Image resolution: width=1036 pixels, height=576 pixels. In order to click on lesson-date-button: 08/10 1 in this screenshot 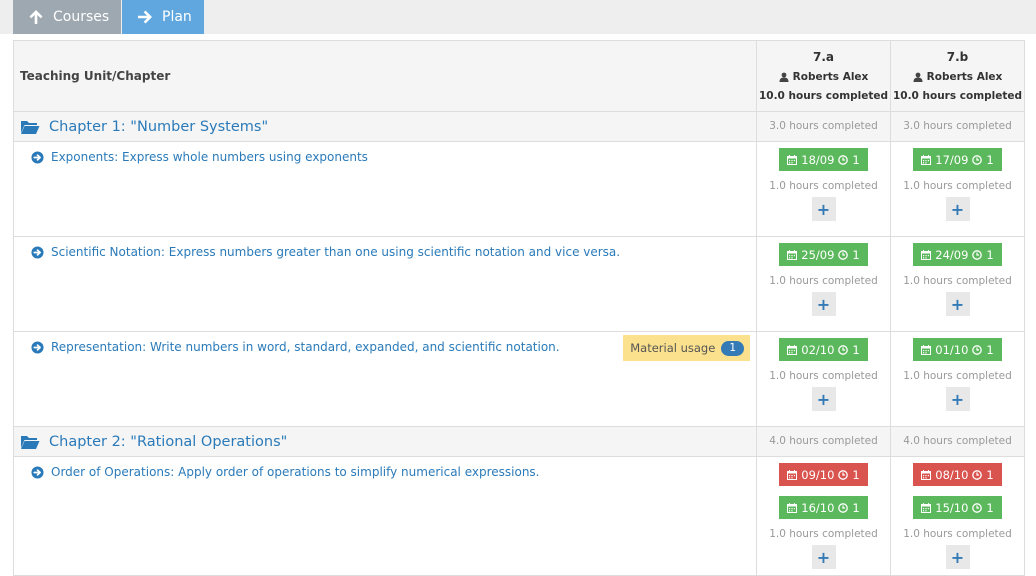, I will do `click(957, 474)`.